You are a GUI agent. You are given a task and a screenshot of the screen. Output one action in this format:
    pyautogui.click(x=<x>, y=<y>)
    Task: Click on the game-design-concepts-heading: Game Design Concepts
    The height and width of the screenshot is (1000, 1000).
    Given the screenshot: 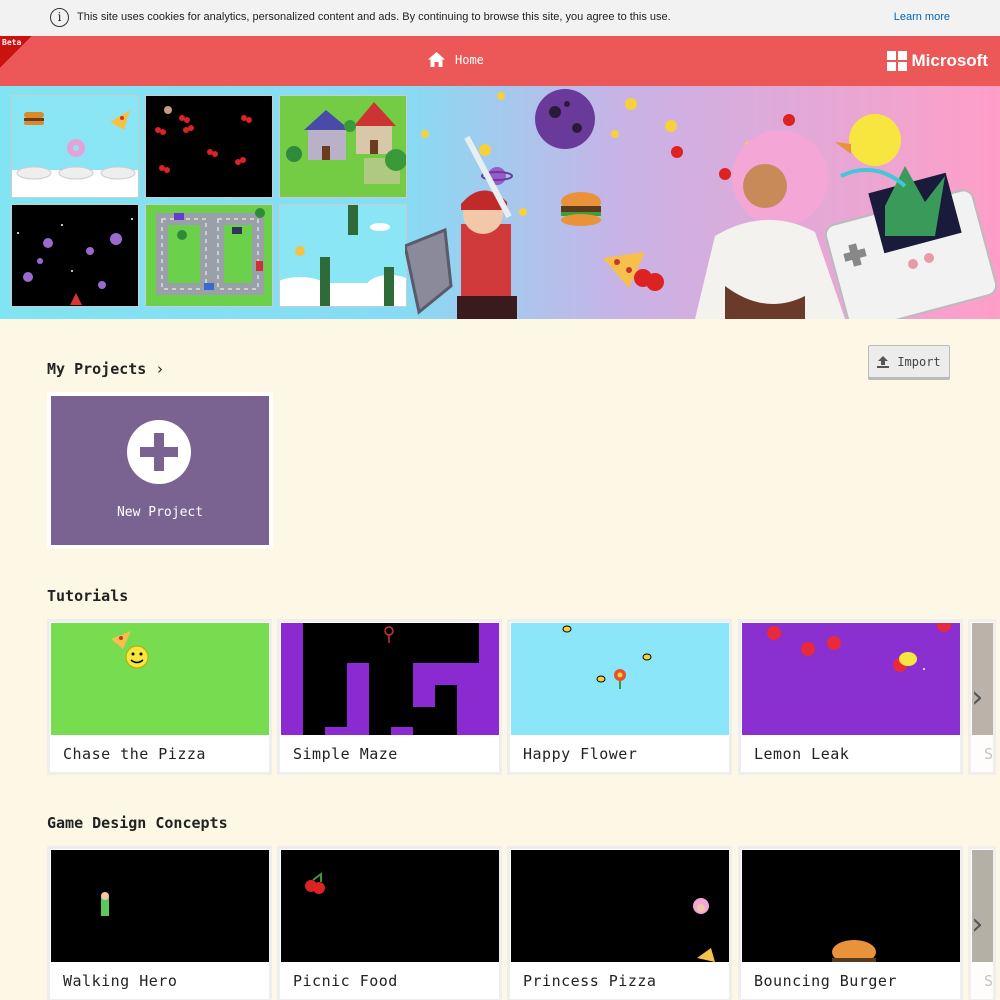 What is the action you would take?
    pyautogui.click(x=137, y=823)
    